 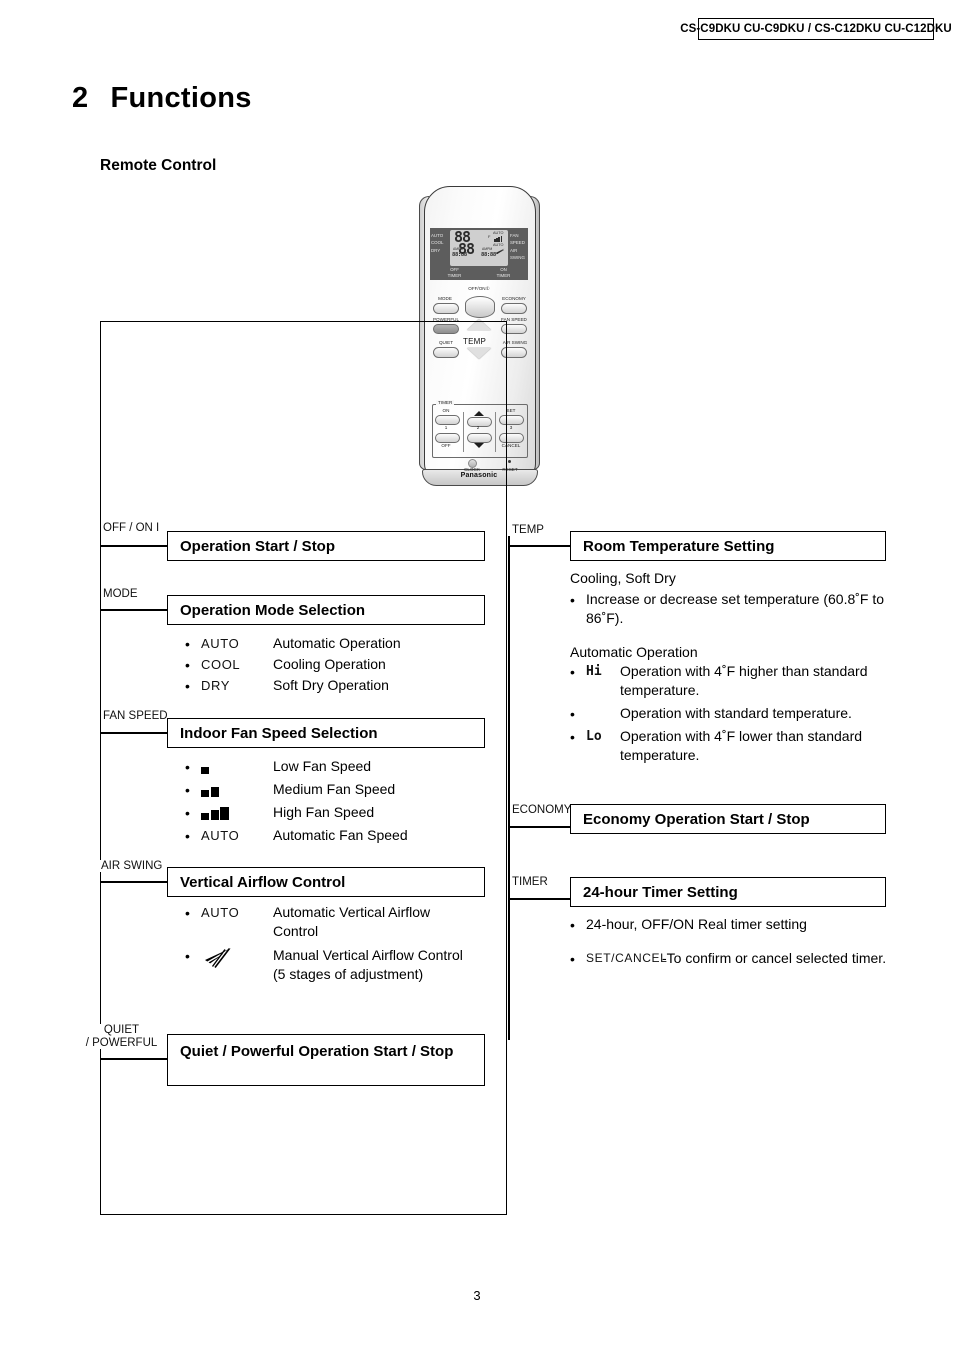 I want to click on lcd-label-air: AIR, so click(x=514, y=250).